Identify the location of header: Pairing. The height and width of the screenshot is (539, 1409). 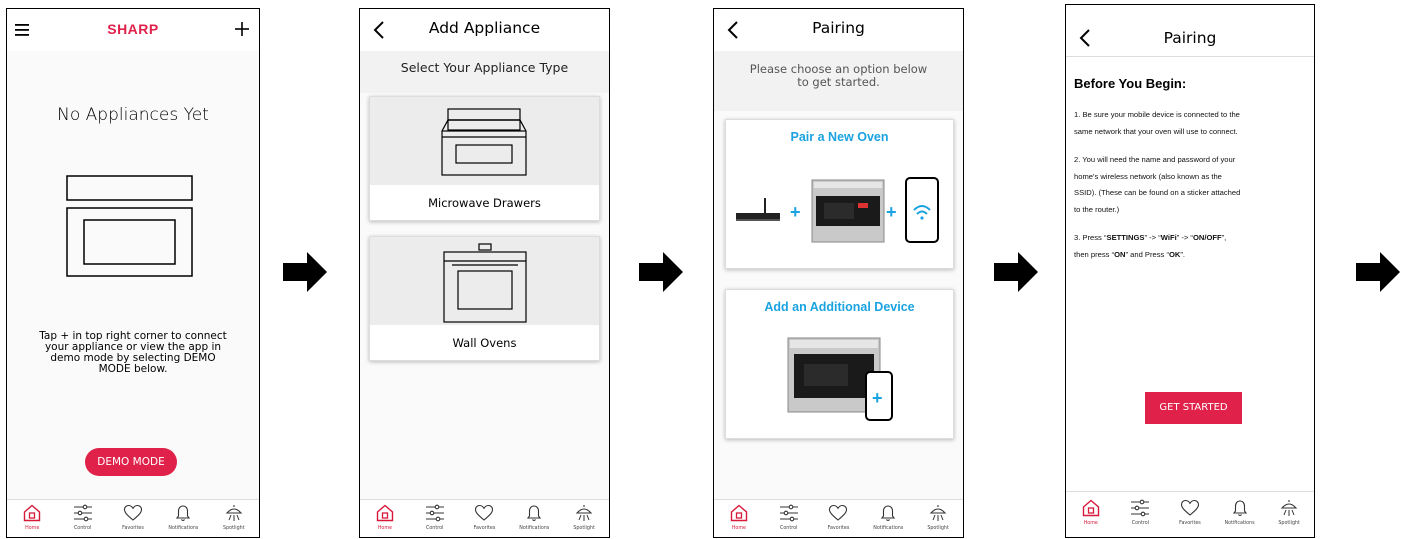
(838, 30).